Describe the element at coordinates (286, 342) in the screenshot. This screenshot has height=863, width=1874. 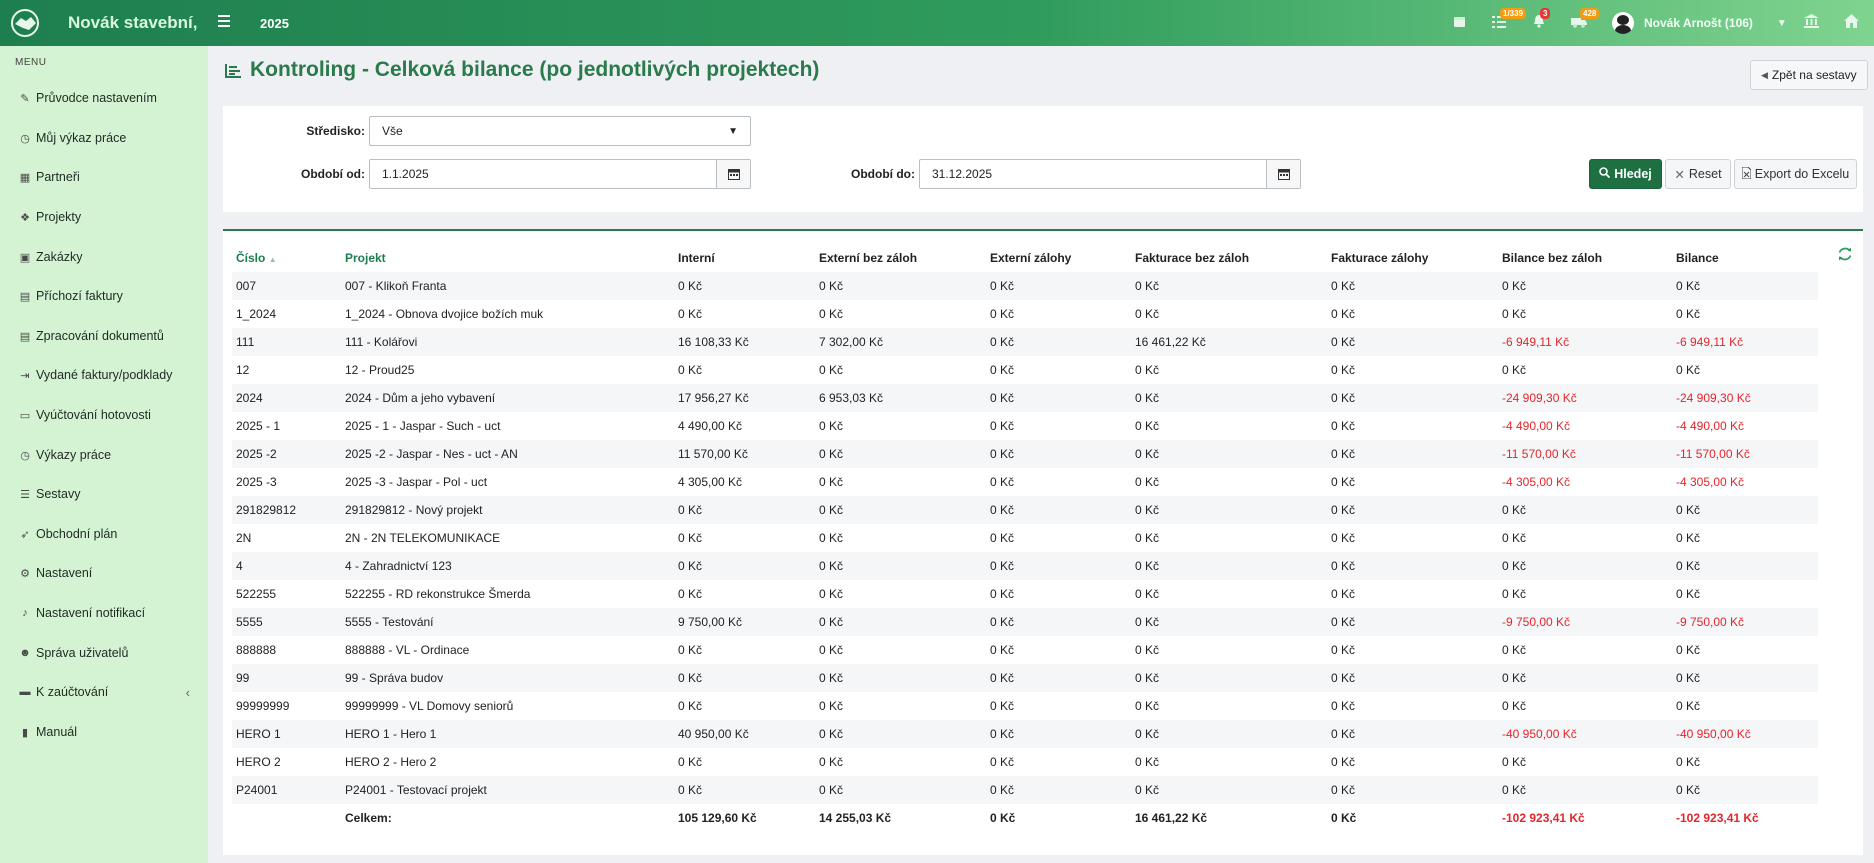
I see `cell-cislo: 111` at that location.